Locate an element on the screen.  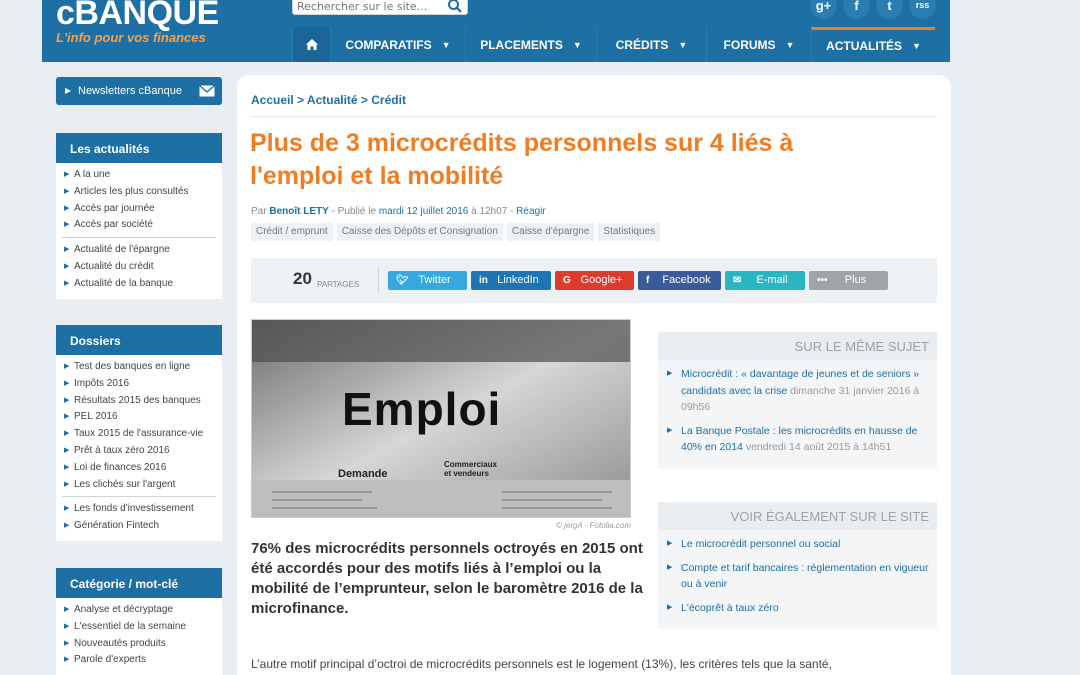
sidebar-item: ▶ Nouveautés produits is located at coordinates (139, 644).